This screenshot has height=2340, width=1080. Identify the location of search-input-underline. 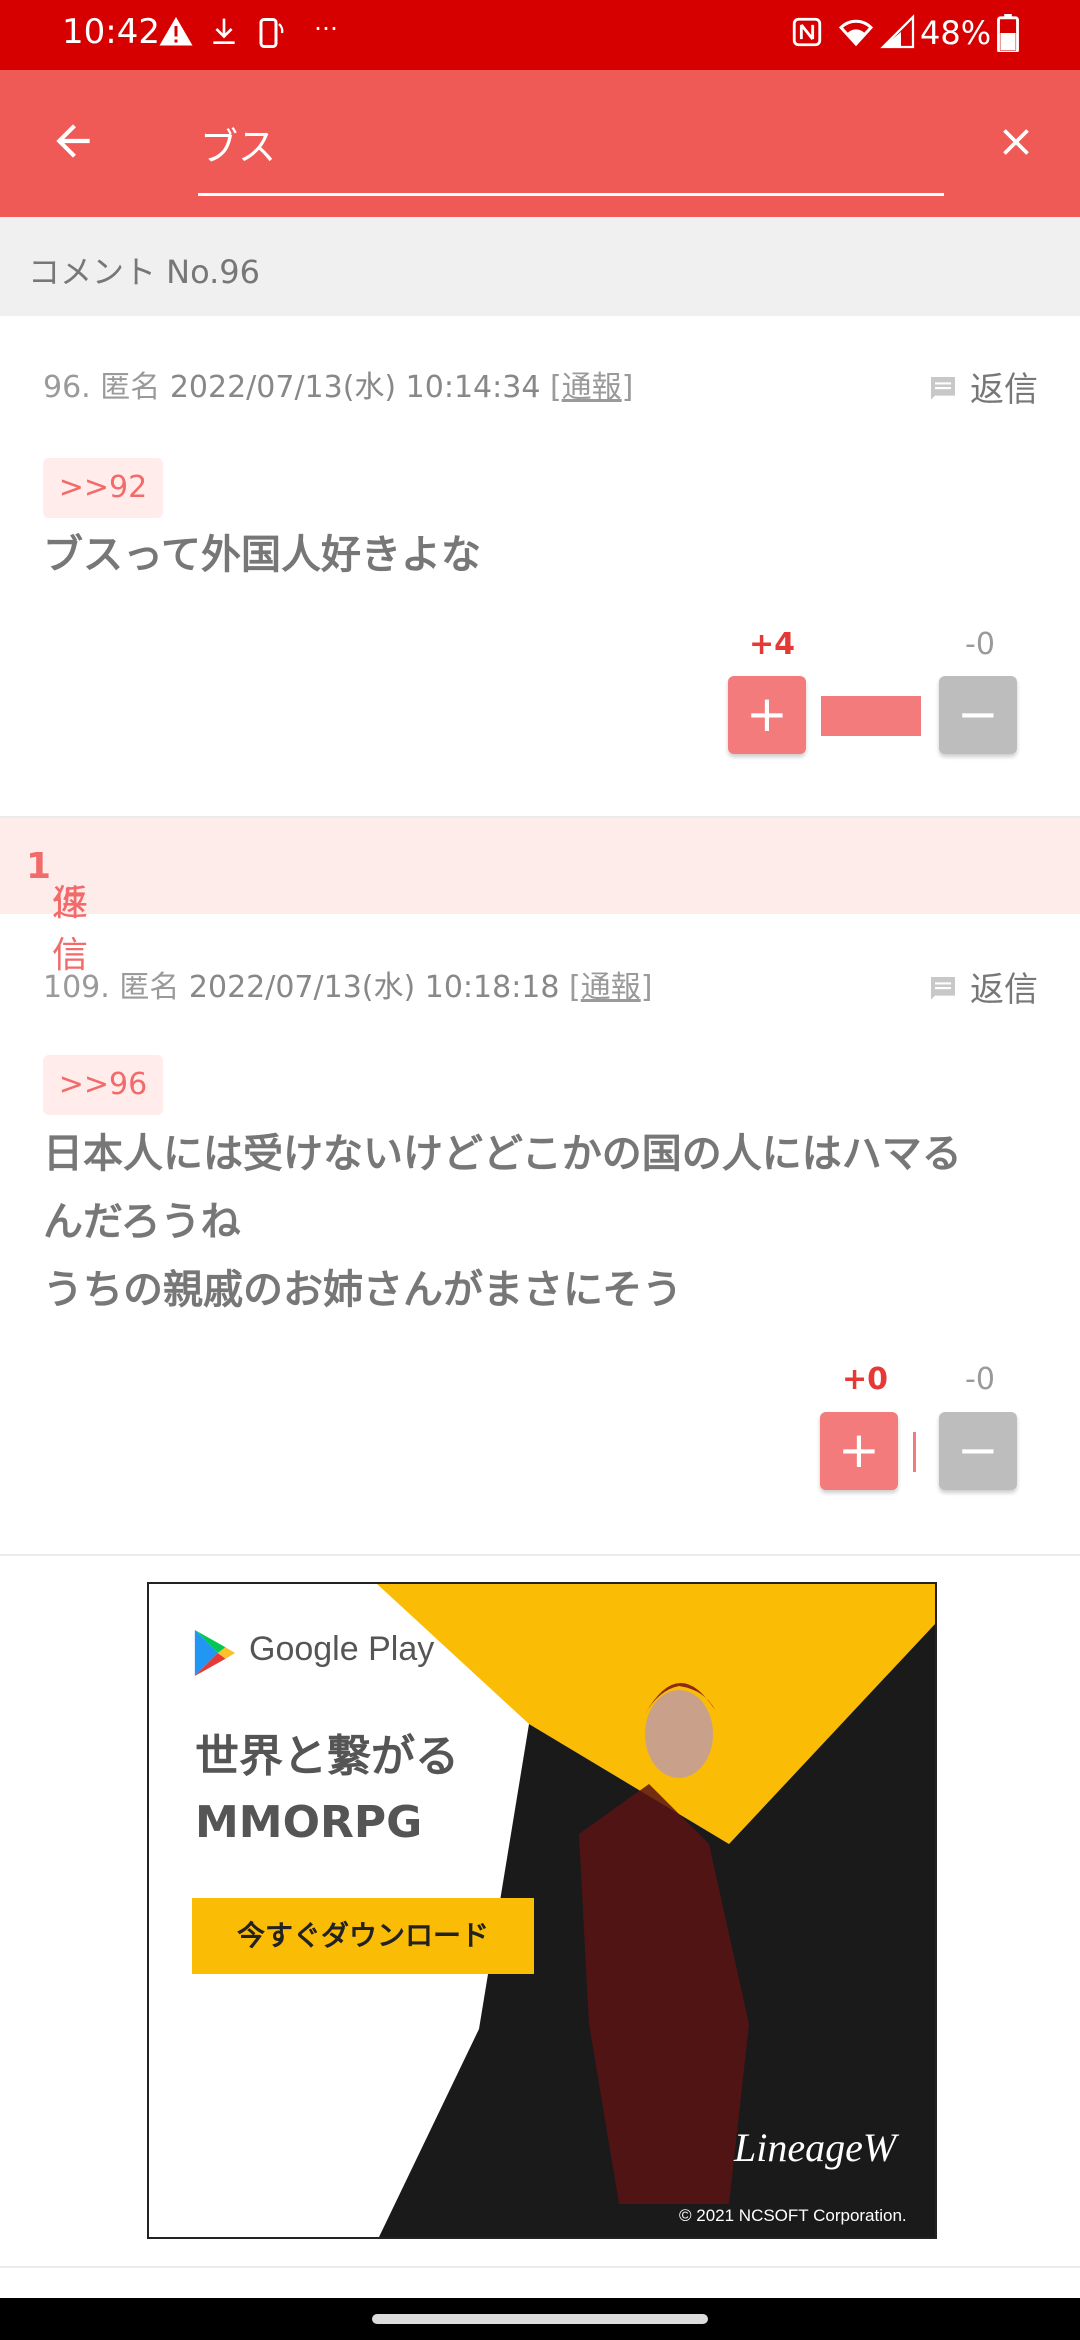
(571, 194).